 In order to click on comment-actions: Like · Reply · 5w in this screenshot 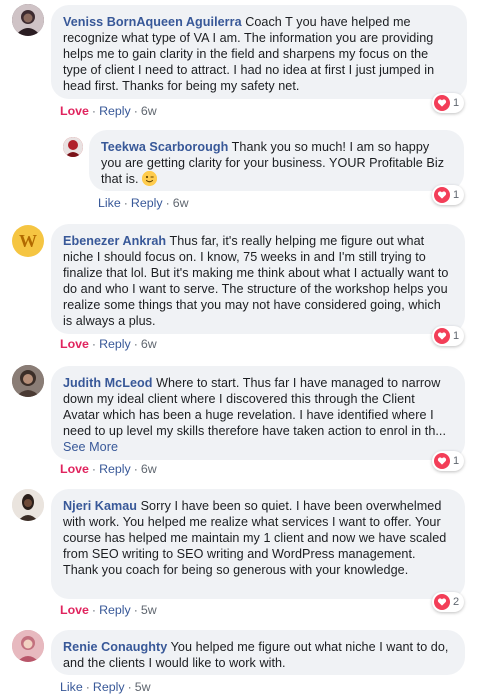, I will do `click(105, 687)`.